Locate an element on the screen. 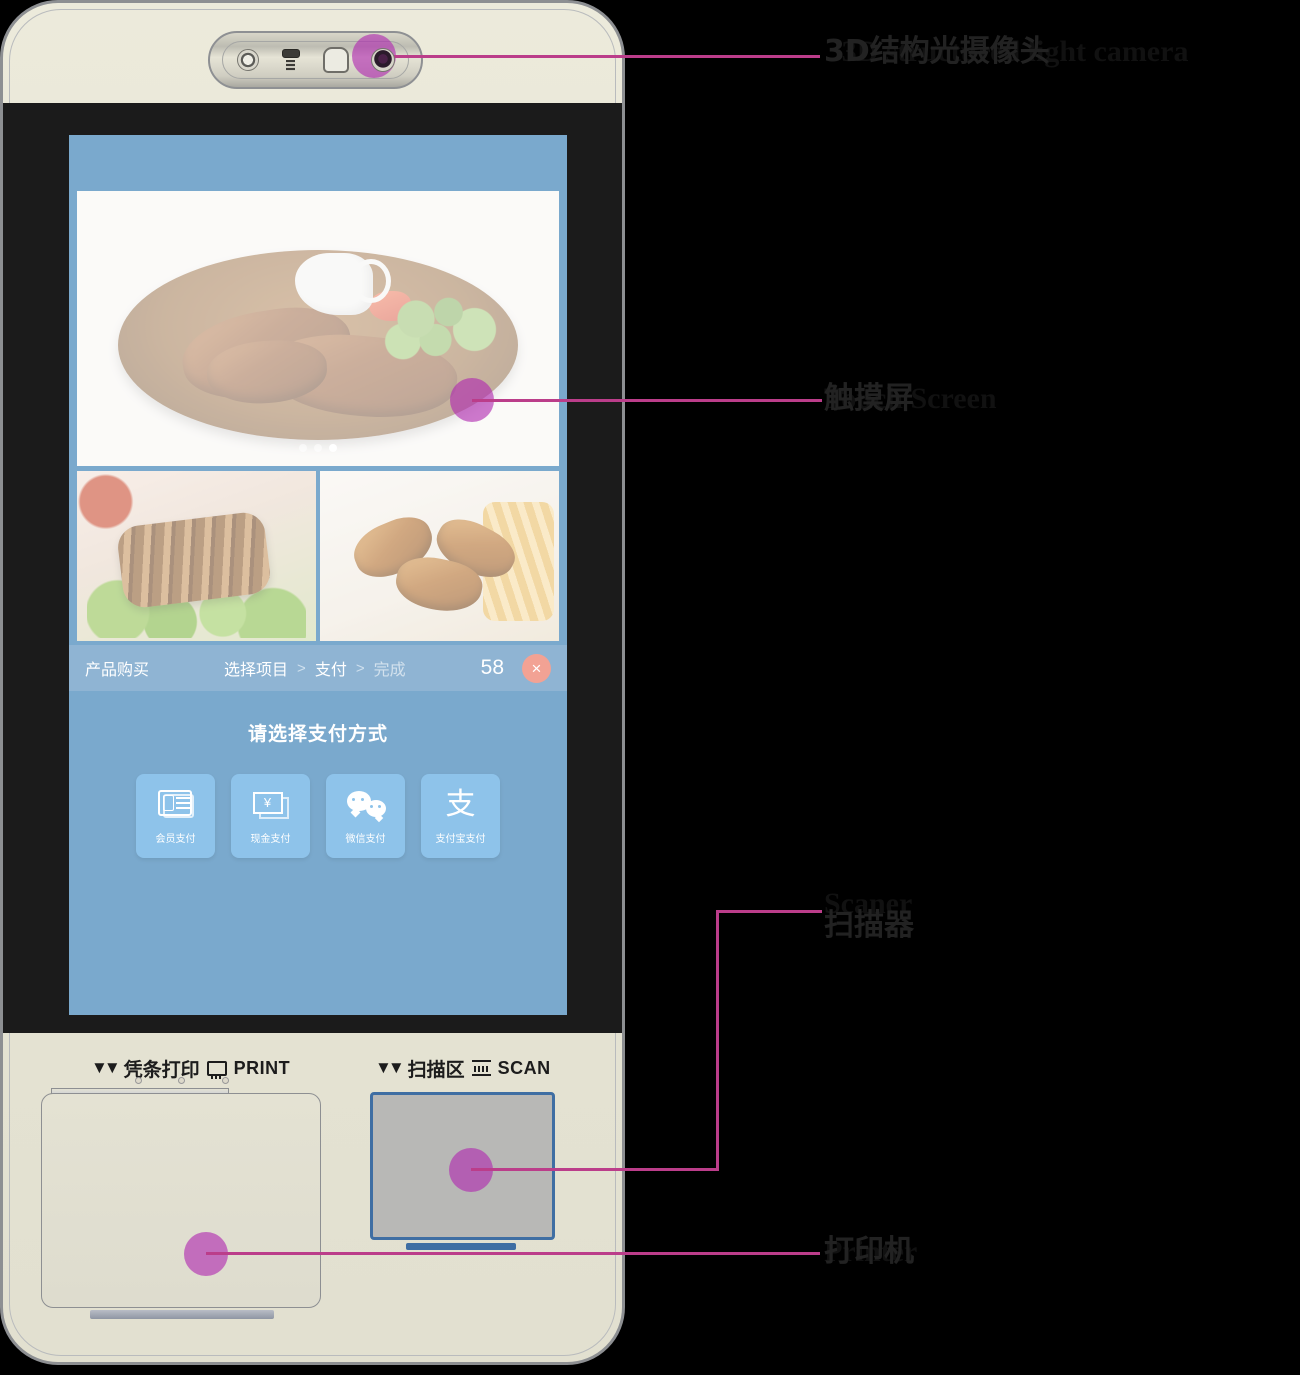  speaker-icon is located at coordinates (335, 60).